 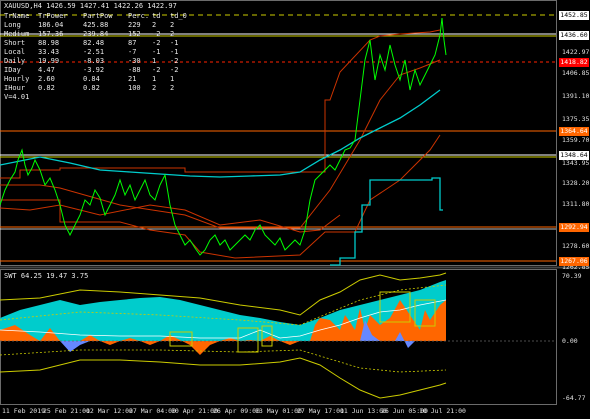 What do you see at coordinates (363, 411) in the screenshot?
I see `time-tick-label: 11 Jun 13:00` at bounding box center [363, 411].